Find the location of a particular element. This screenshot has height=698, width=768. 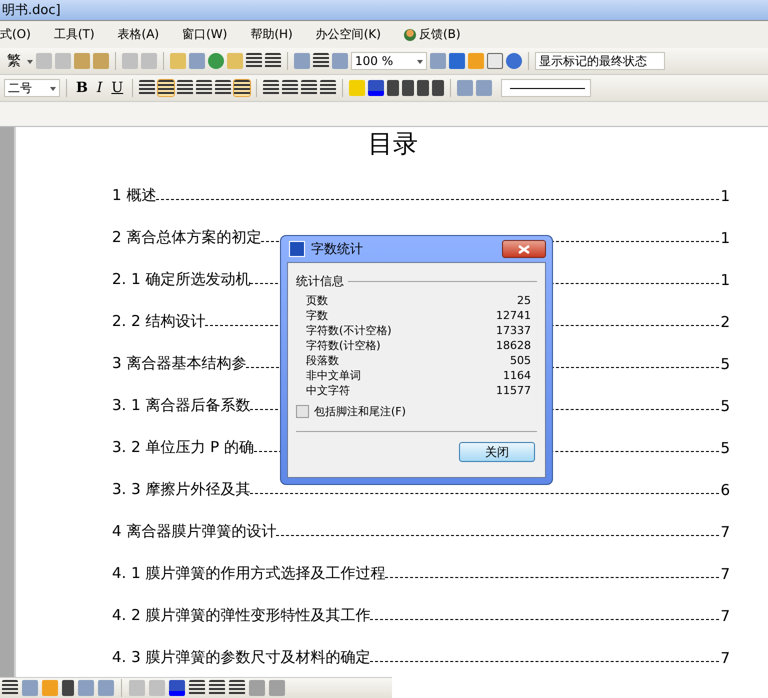

menu-item: 窗口(W) is located at coordinates (205, 34).